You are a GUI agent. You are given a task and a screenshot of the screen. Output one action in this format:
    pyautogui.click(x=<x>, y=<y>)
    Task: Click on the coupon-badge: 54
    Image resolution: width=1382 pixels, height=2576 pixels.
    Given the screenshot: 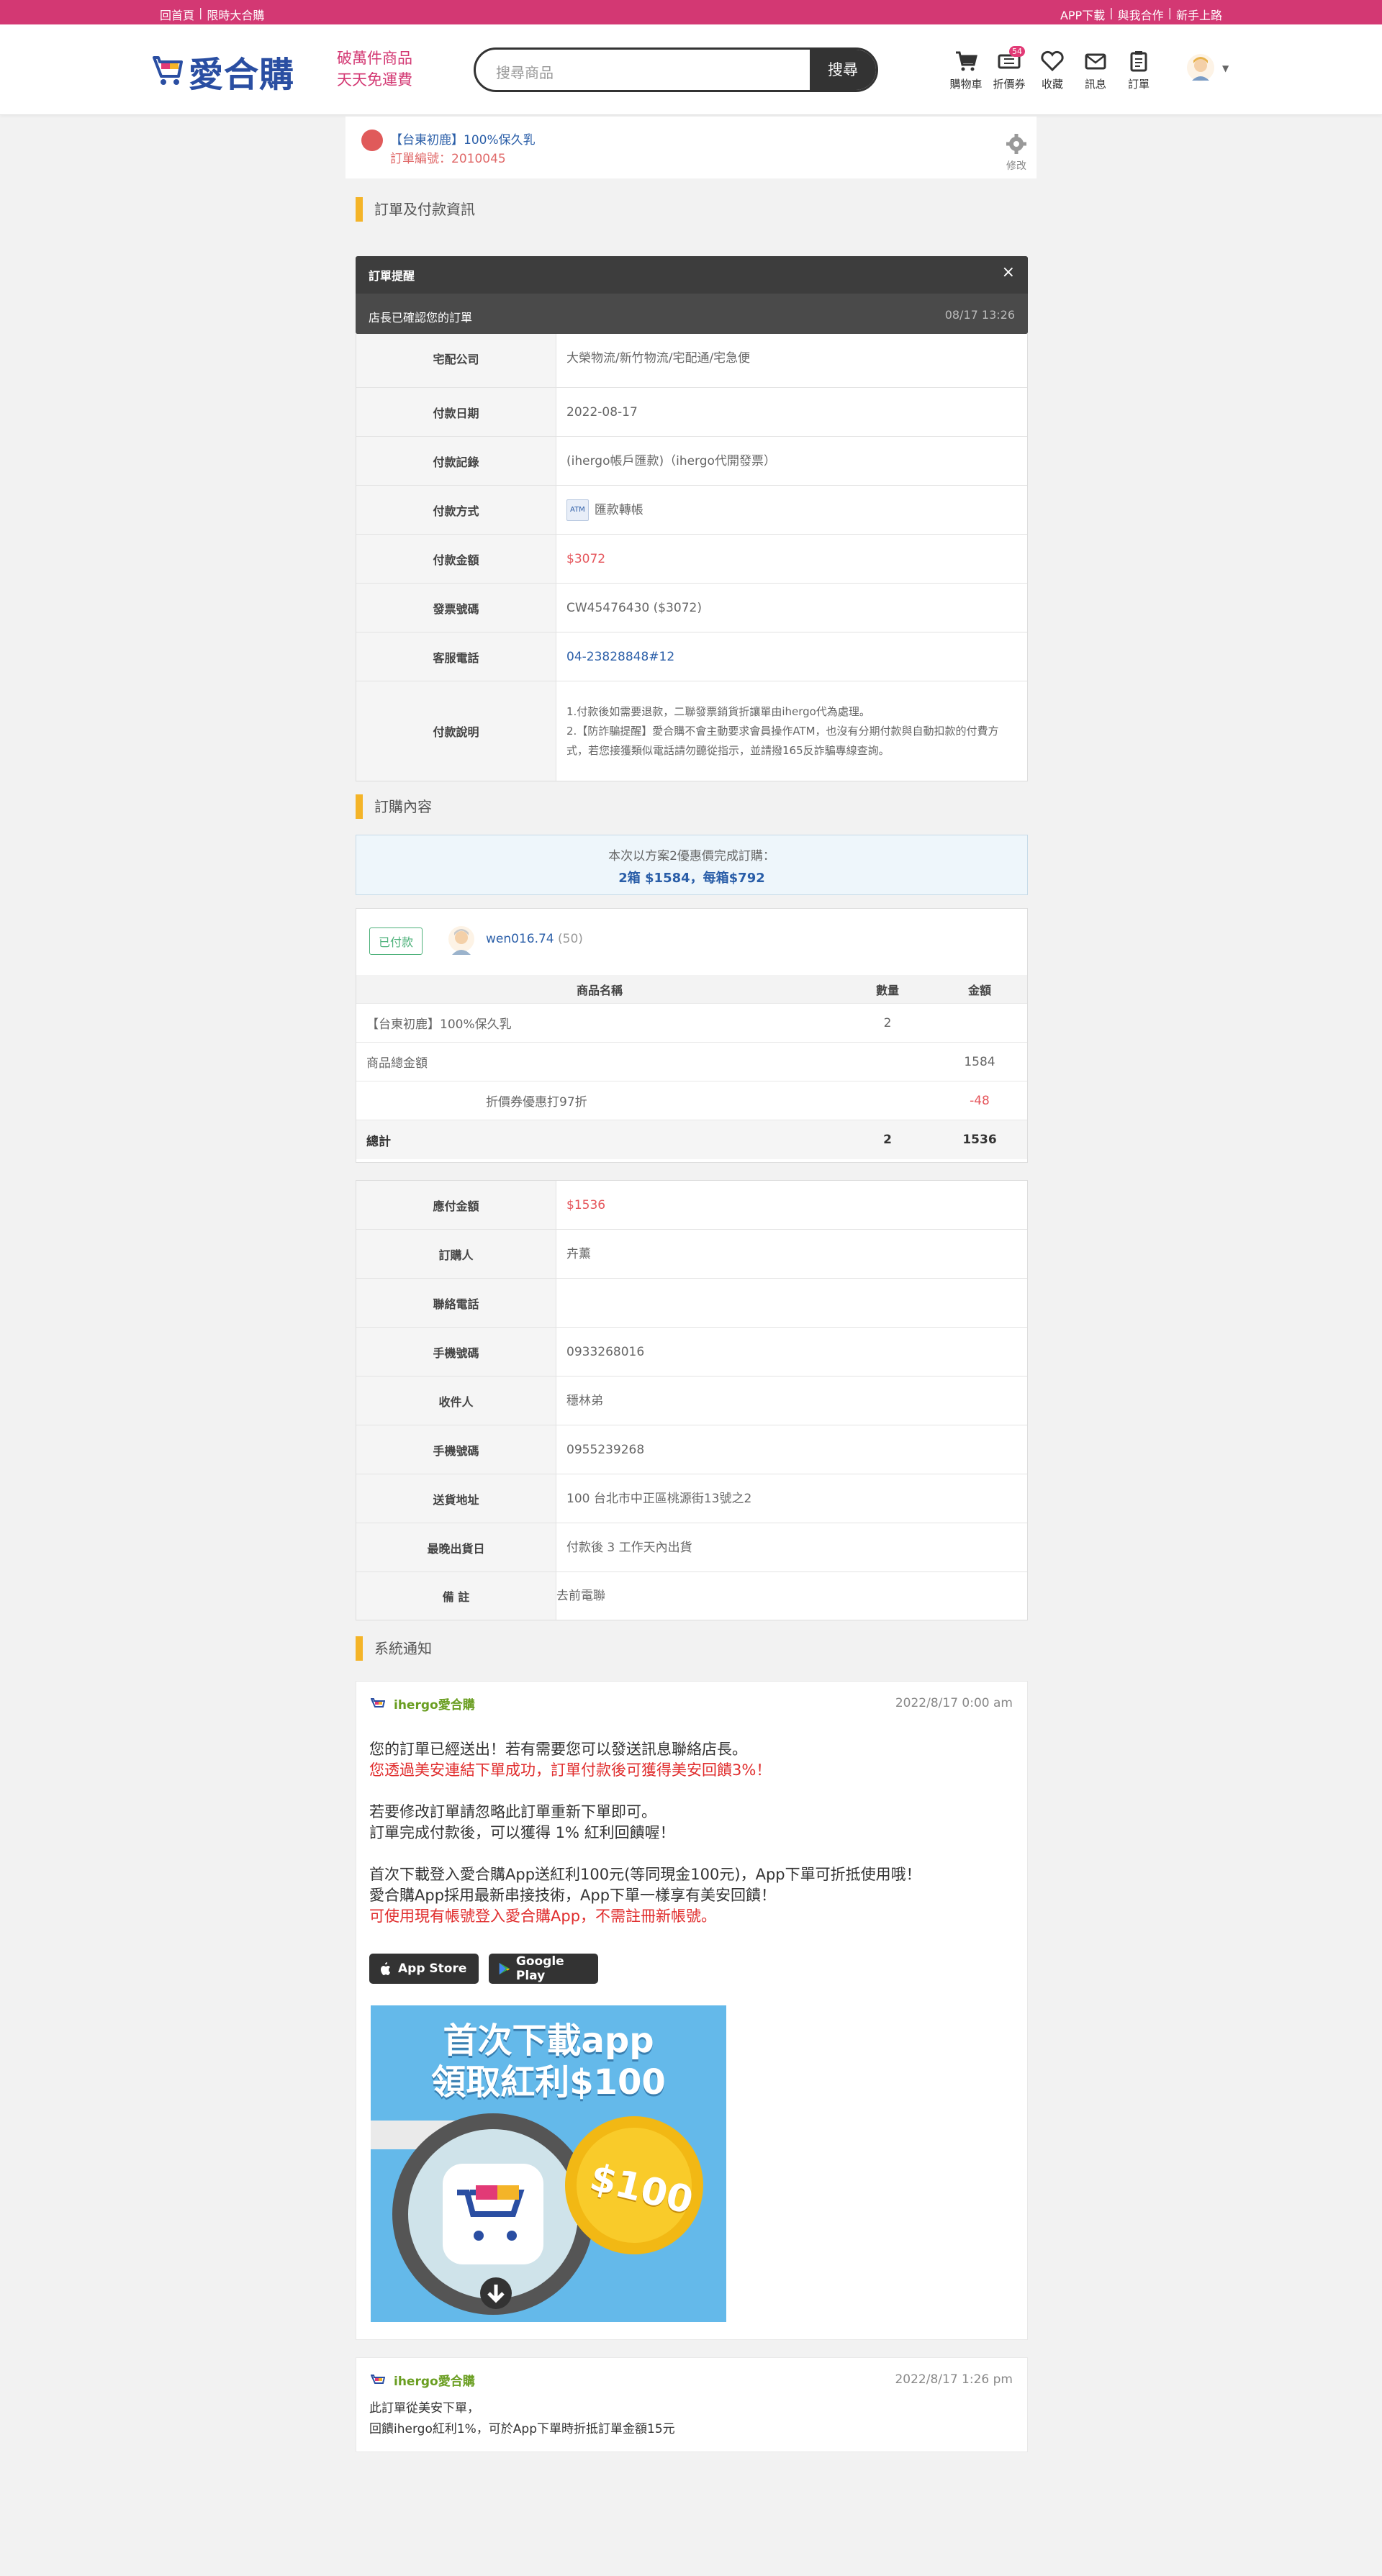 What is the action you would take?
    pyautogui.click(x=1017, y=51)
    